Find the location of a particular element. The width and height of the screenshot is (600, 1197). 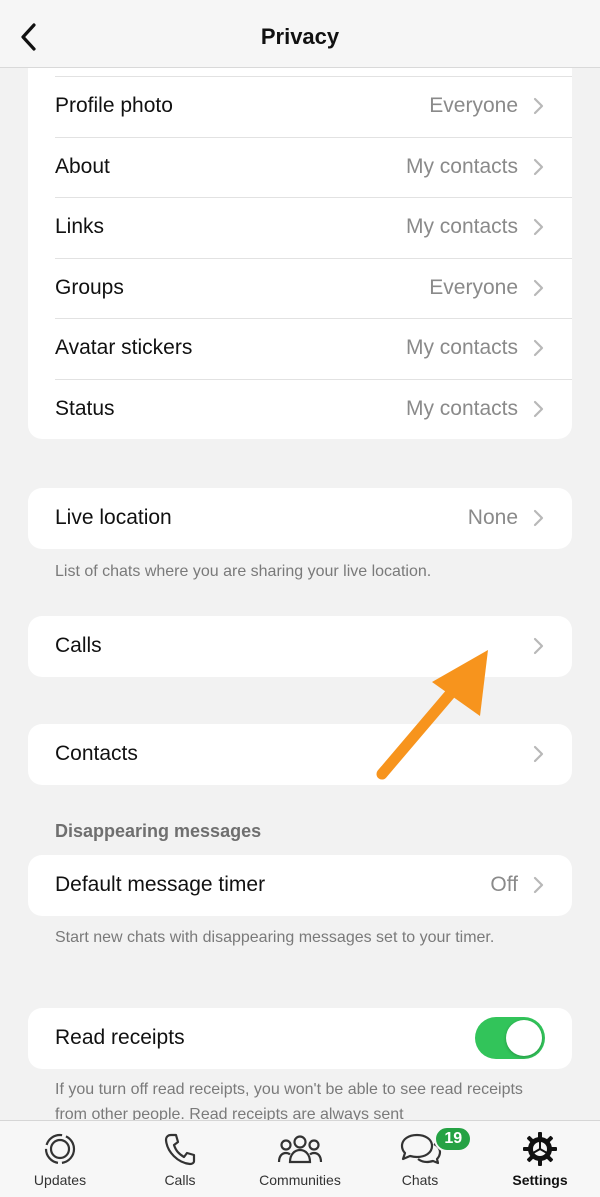

row-calls: Calls is located at coordinates (300, 646).